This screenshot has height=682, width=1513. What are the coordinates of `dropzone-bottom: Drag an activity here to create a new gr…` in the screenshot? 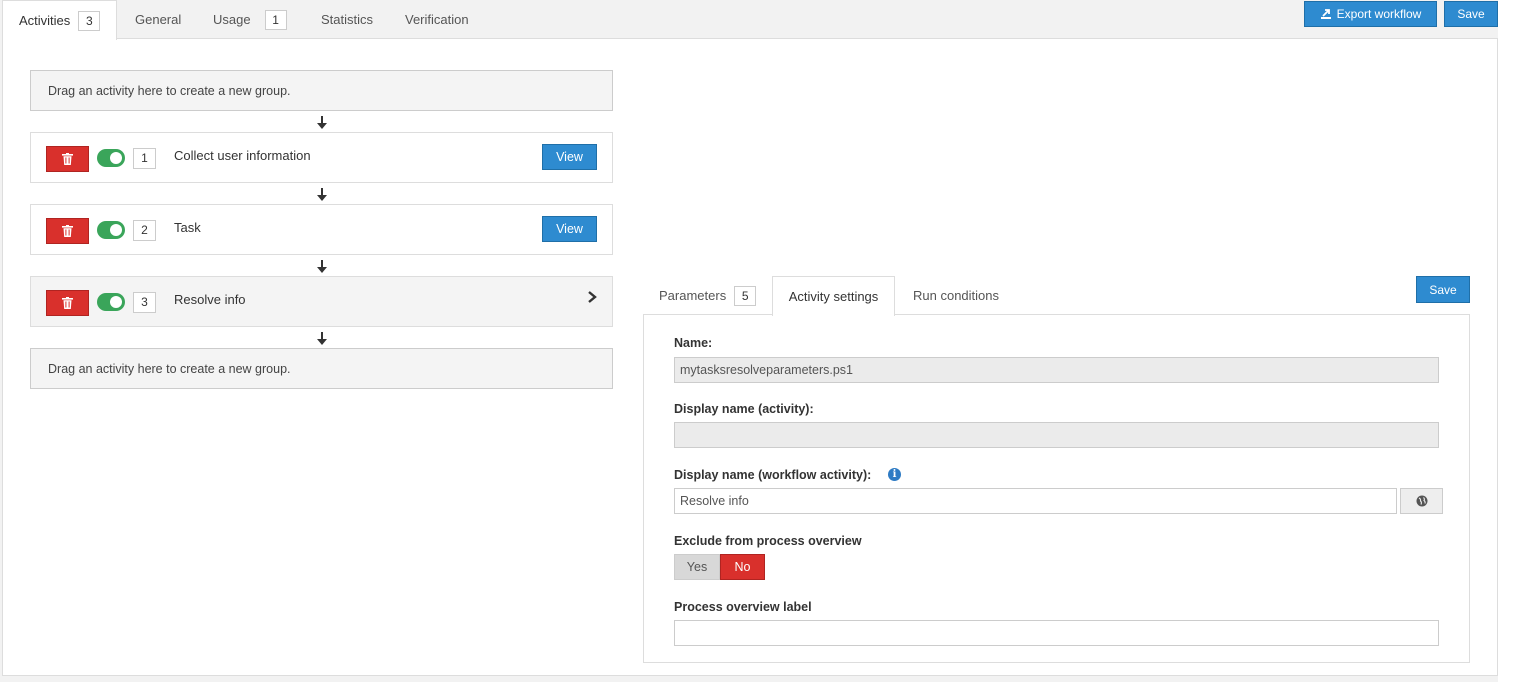 It's located at (321, 368).